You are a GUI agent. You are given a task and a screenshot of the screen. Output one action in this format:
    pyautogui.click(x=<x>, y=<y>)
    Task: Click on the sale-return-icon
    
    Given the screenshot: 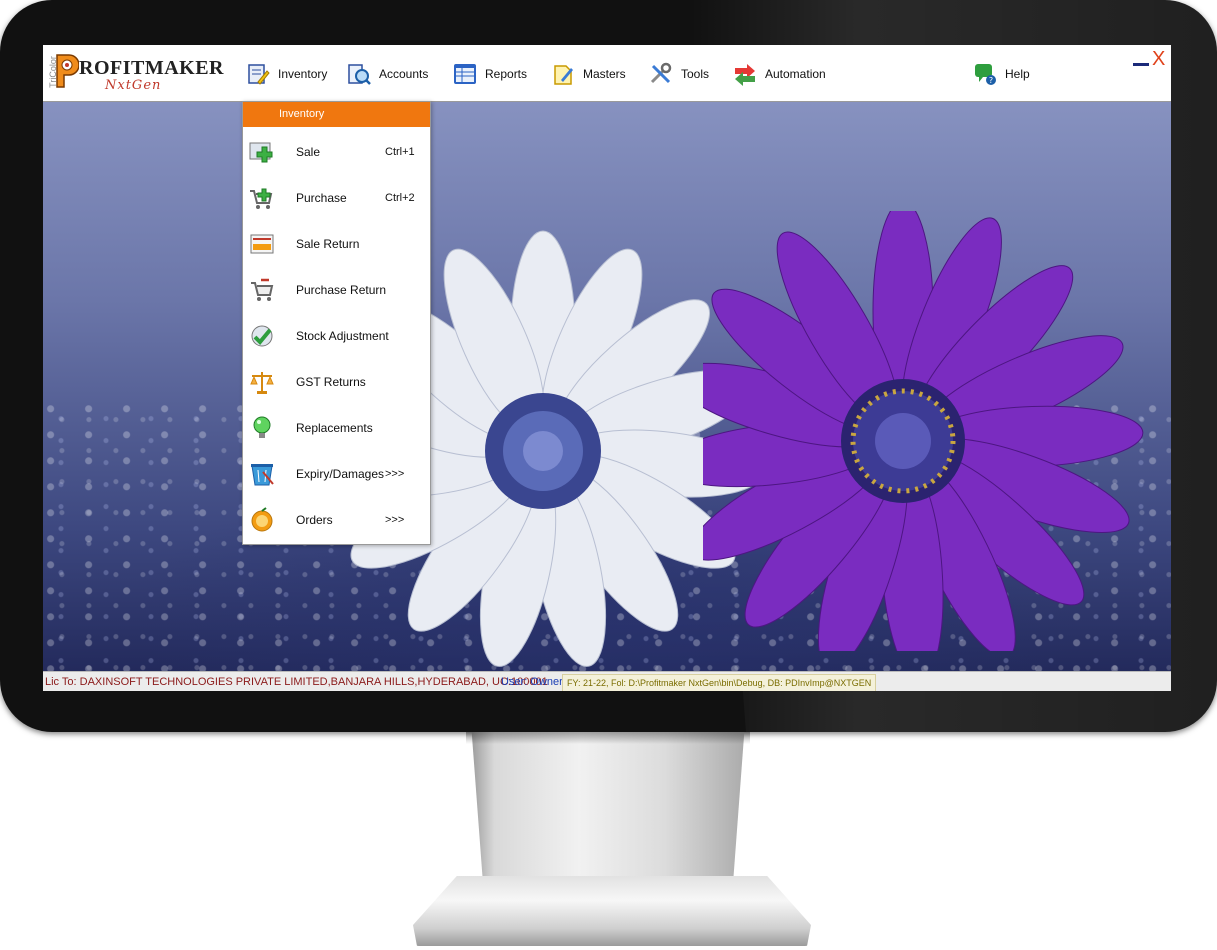 What is the action you would take?
    pyautogui.click(x=262, y=244)
    